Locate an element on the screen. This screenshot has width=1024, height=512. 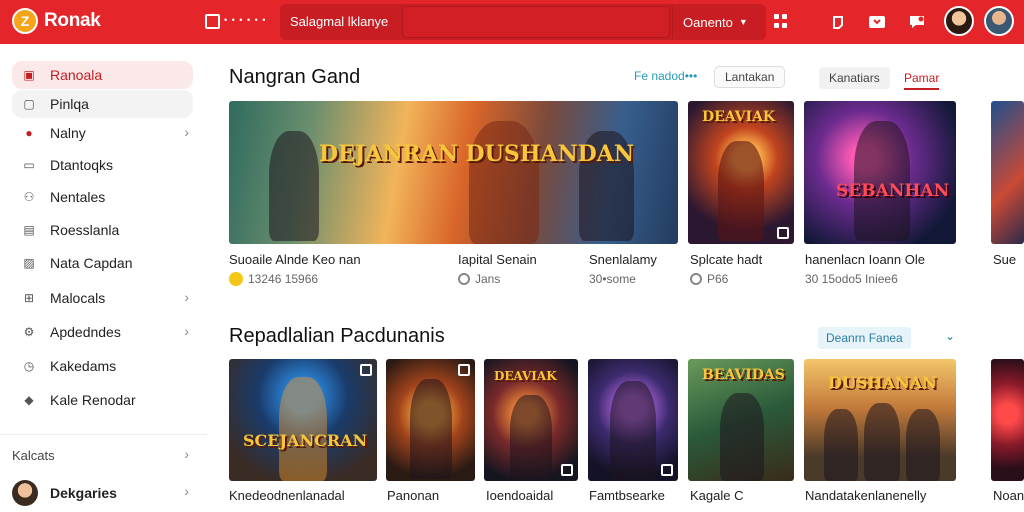
game-card-caption: Sue is located at coordinates (1004, 259).